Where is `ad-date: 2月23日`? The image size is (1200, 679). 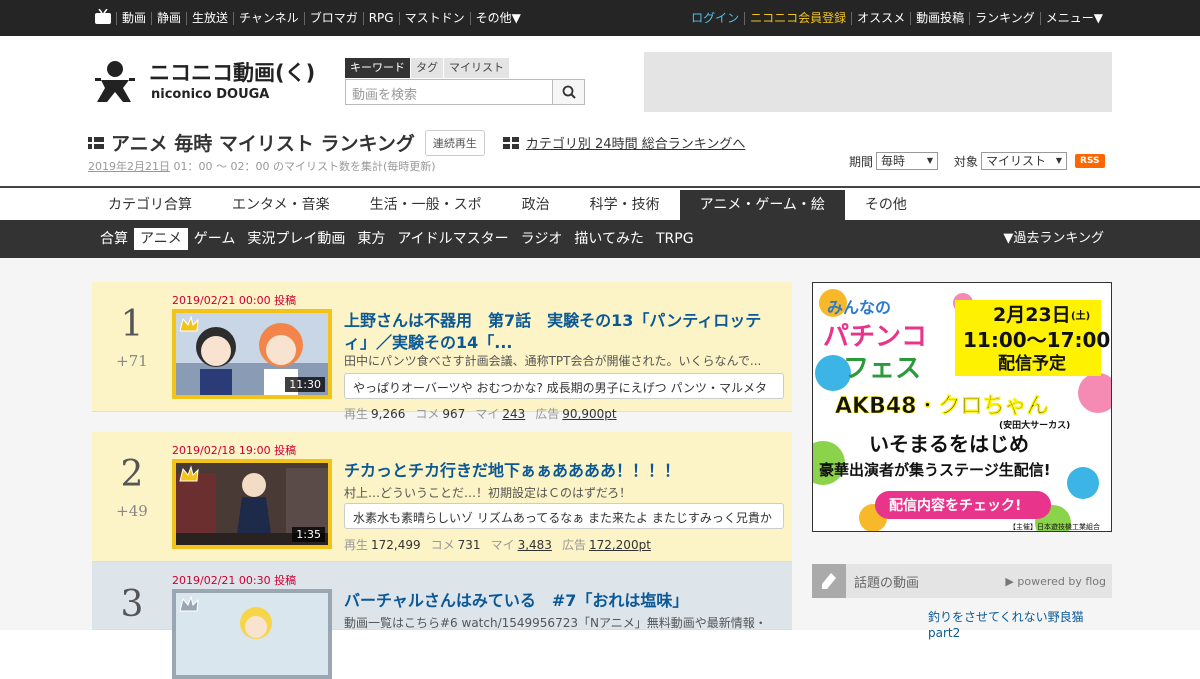
ad-date: 2月23日 is located at coordinates (1032, 315).